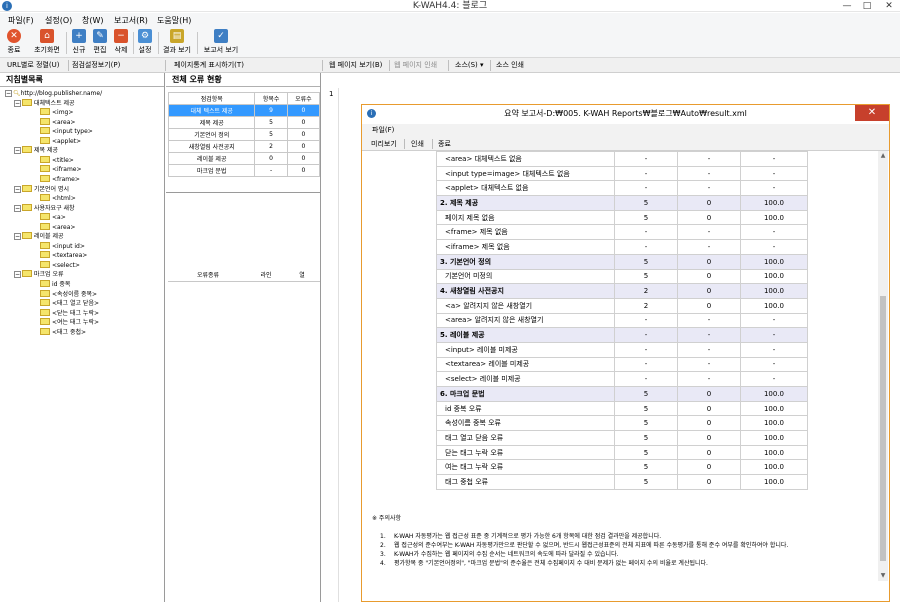 This screenshot has width=900, height=602. I want to click on tree-item: <a>, so click(53, 217).